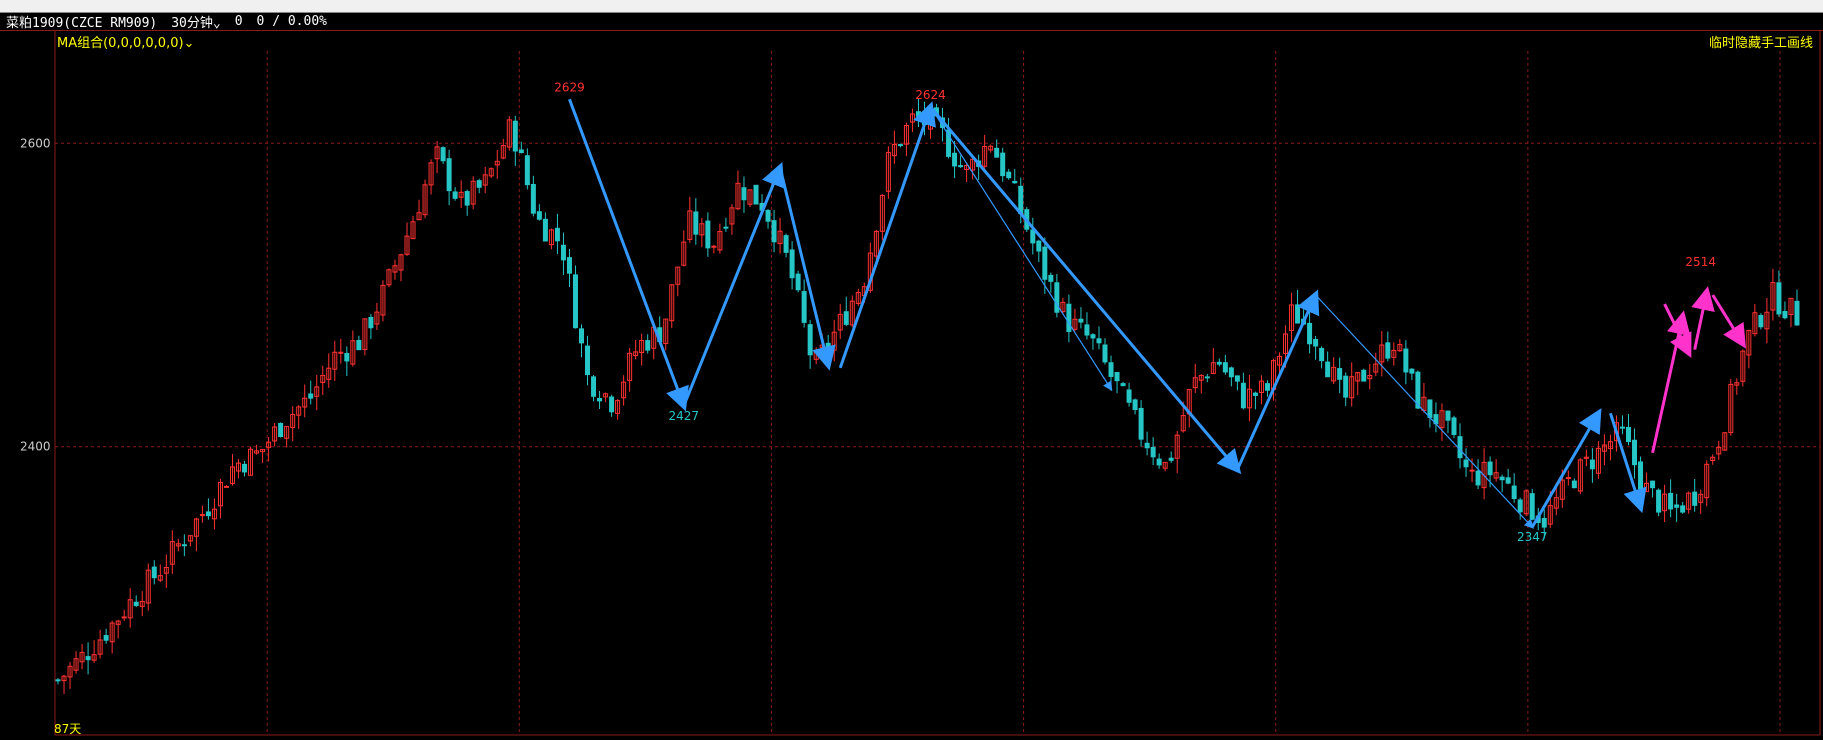 Image resolution: width=1823 pixels, height=740 pixels. Describe the element at coordinates (1532, 537) in the screenshot. I see `extreme-label: 2347` at that location.